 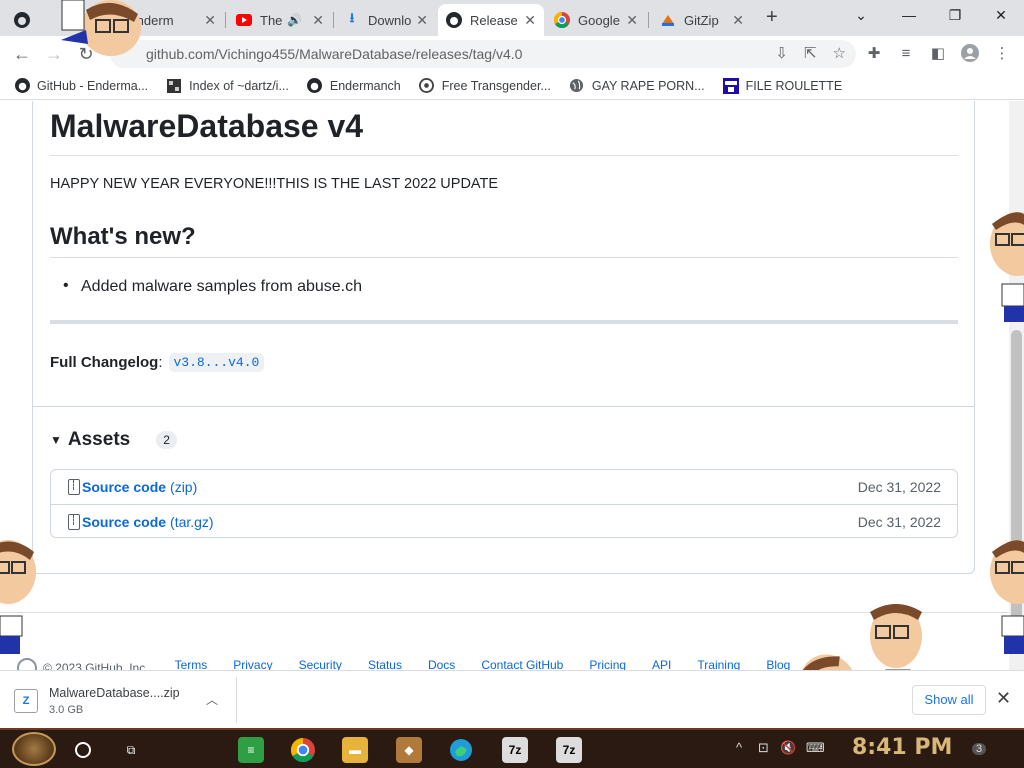 I want to click on network-icon: ⊡, so click(x=763, y=748).